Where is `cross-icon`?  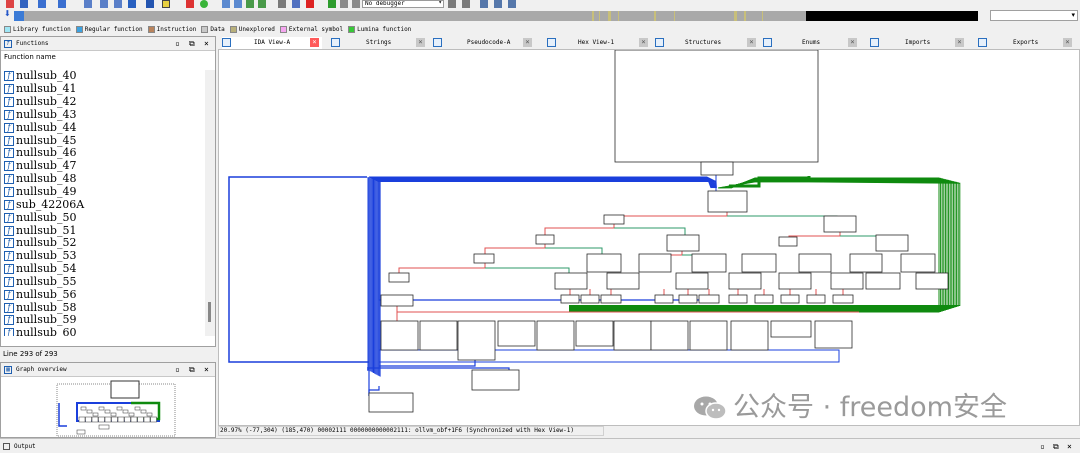 cross-icon is located at coordinates (310, 4).